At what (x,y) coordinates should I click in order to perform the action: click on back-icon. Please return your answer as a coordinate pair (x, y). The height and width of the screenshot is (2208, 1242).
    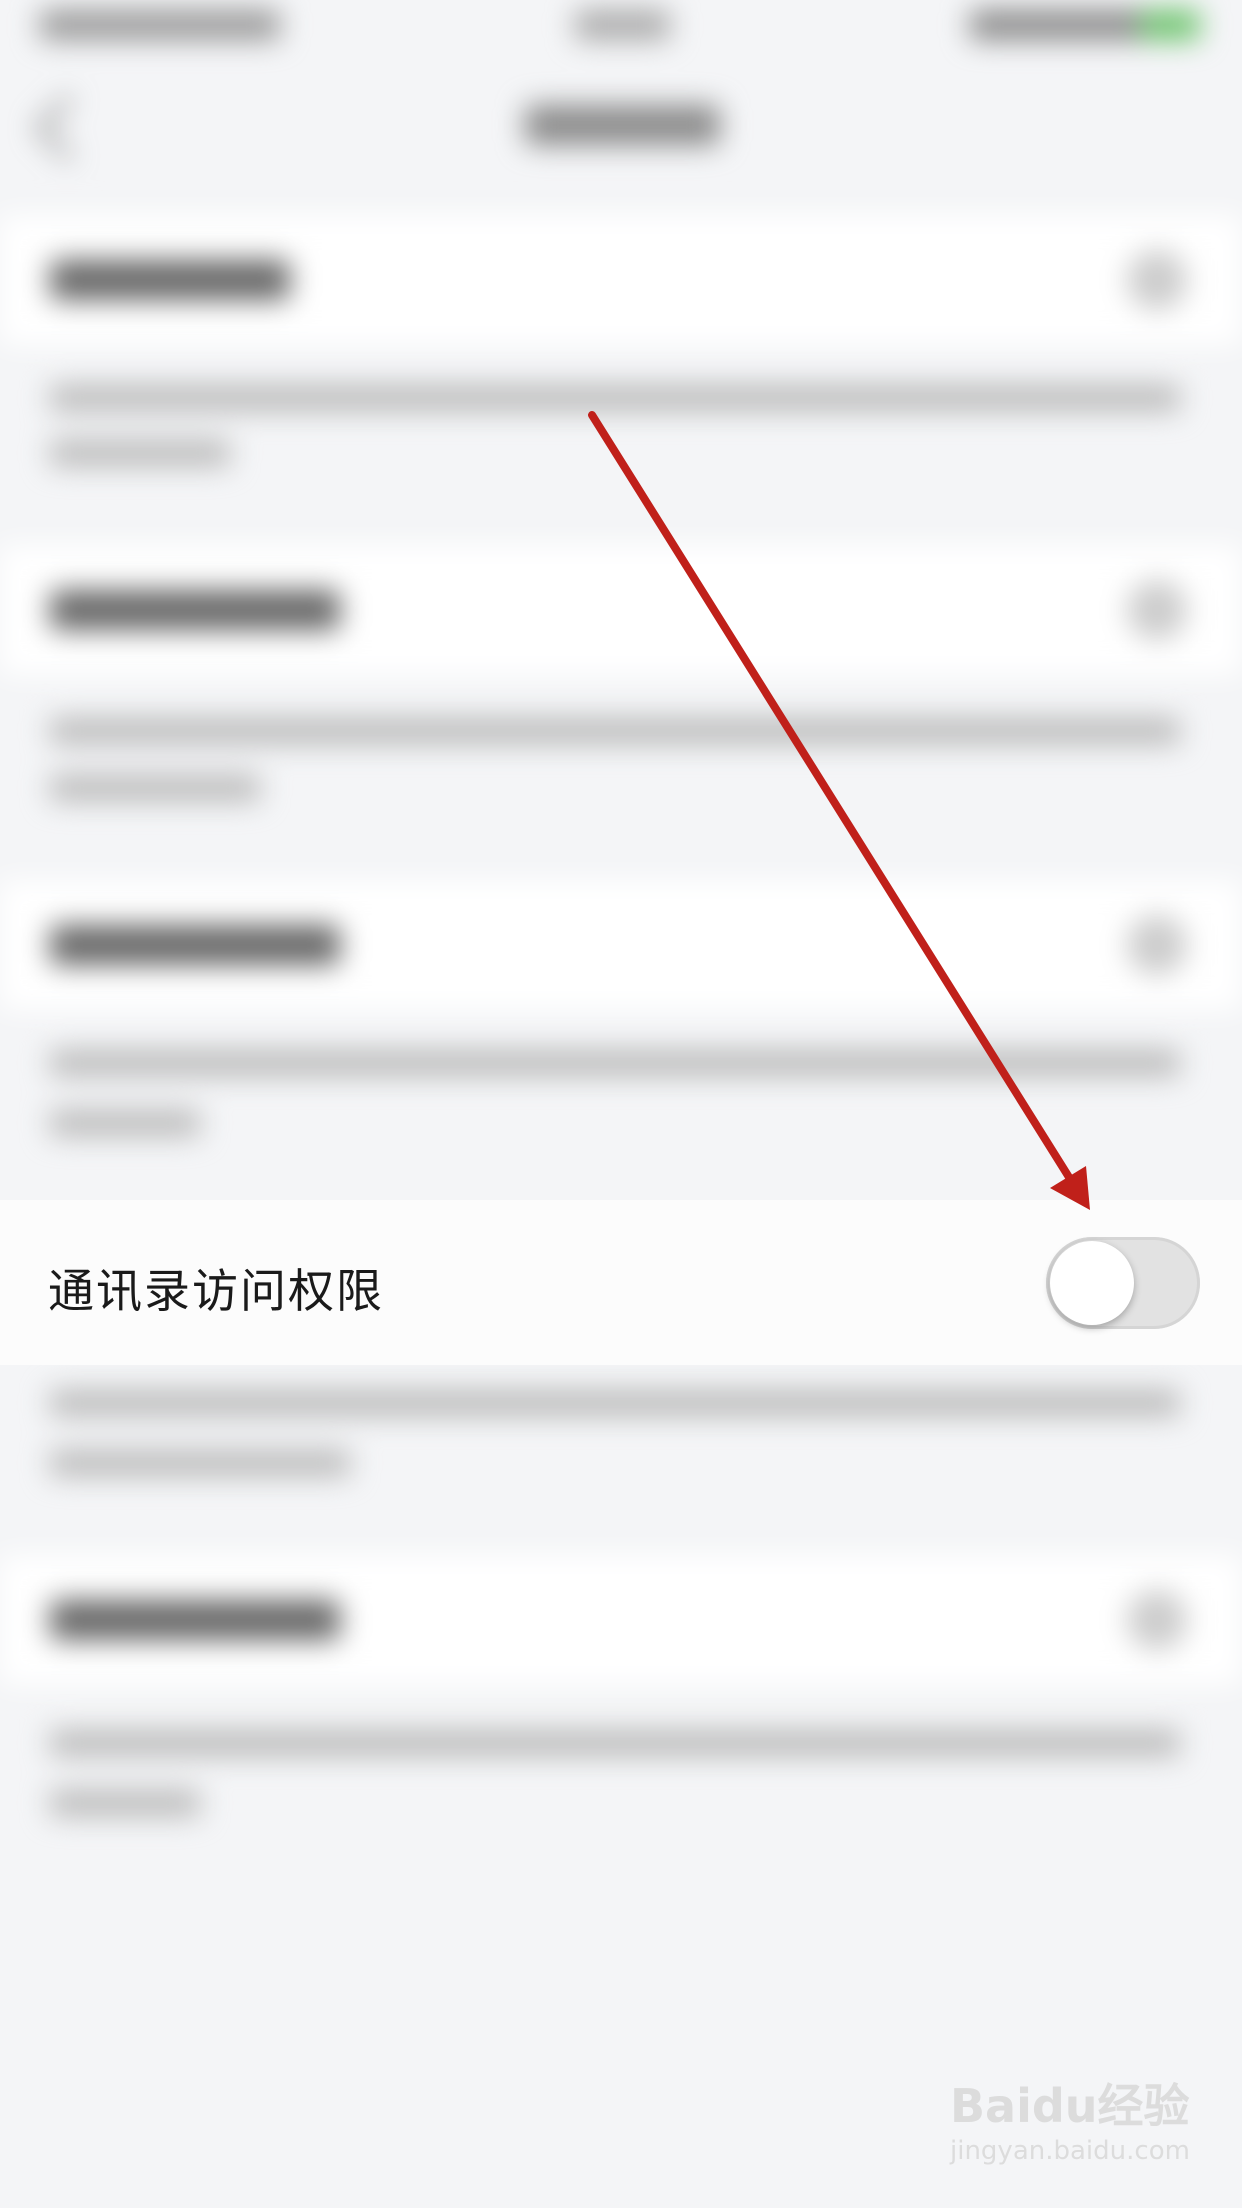
    Looking at the image, I should click on (68, 128).